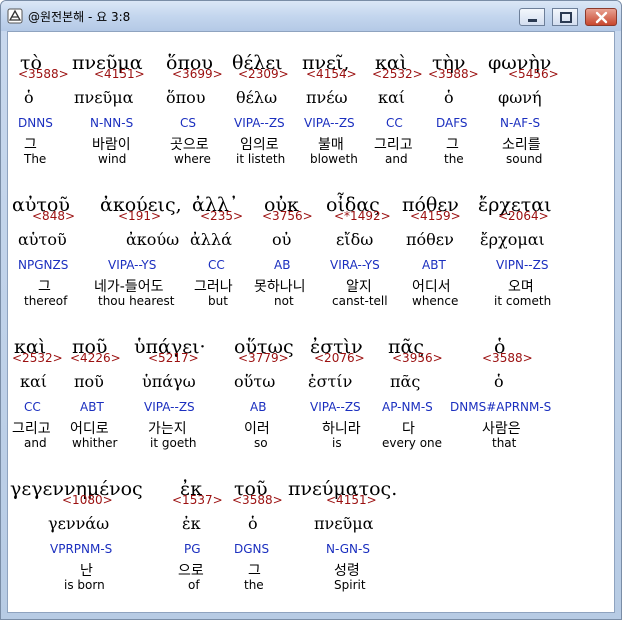  Describe the element at coordinates (512, 239) in the screenshot. I see `lemma: ἔρχομαι` at that location.